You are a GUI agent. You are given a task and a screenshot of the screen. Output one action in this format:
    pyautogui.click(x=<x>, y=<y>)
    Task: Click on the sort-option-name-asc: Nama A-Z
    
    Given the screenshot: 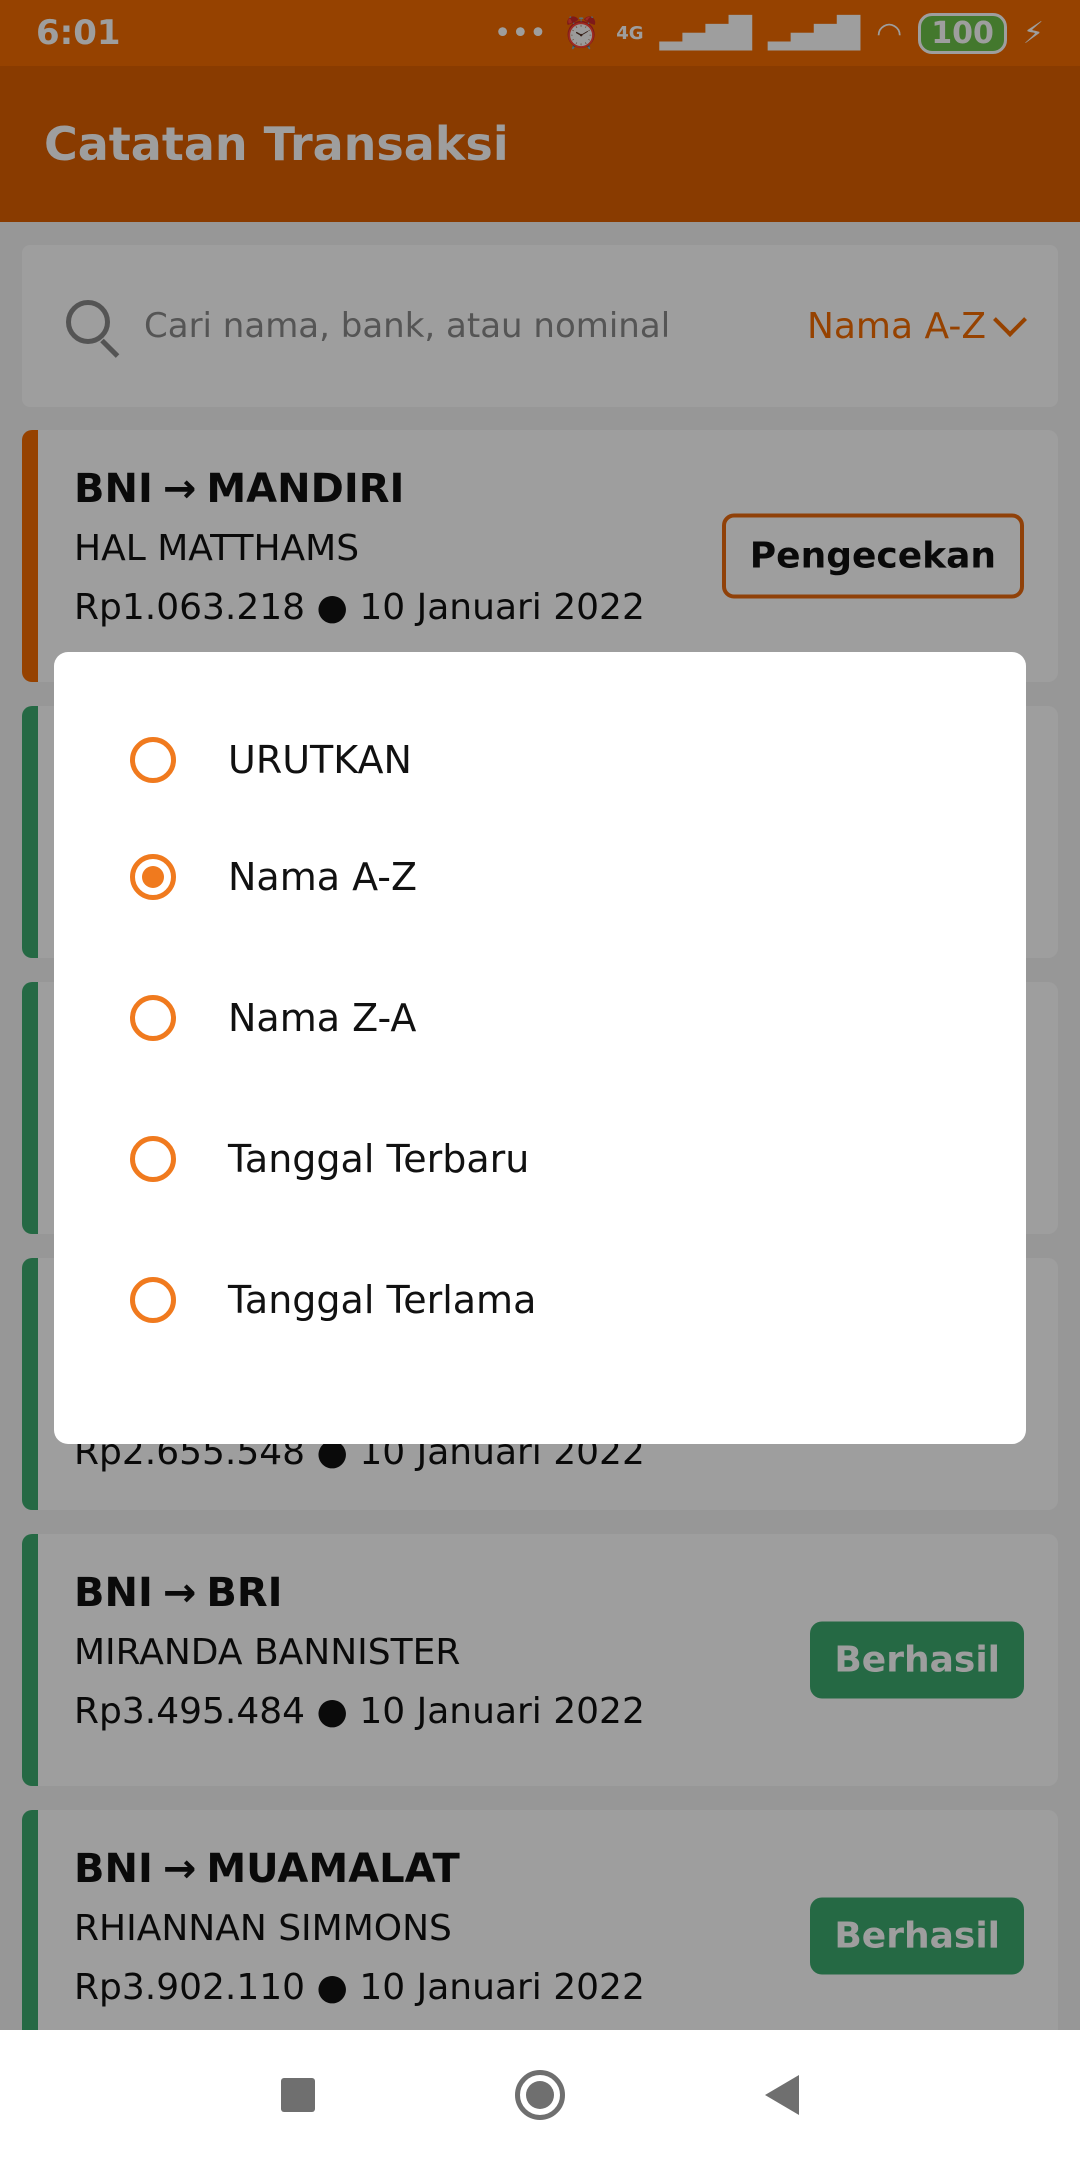 What is the action you would take?
    pyautogui.click(x=540, y=876)
    